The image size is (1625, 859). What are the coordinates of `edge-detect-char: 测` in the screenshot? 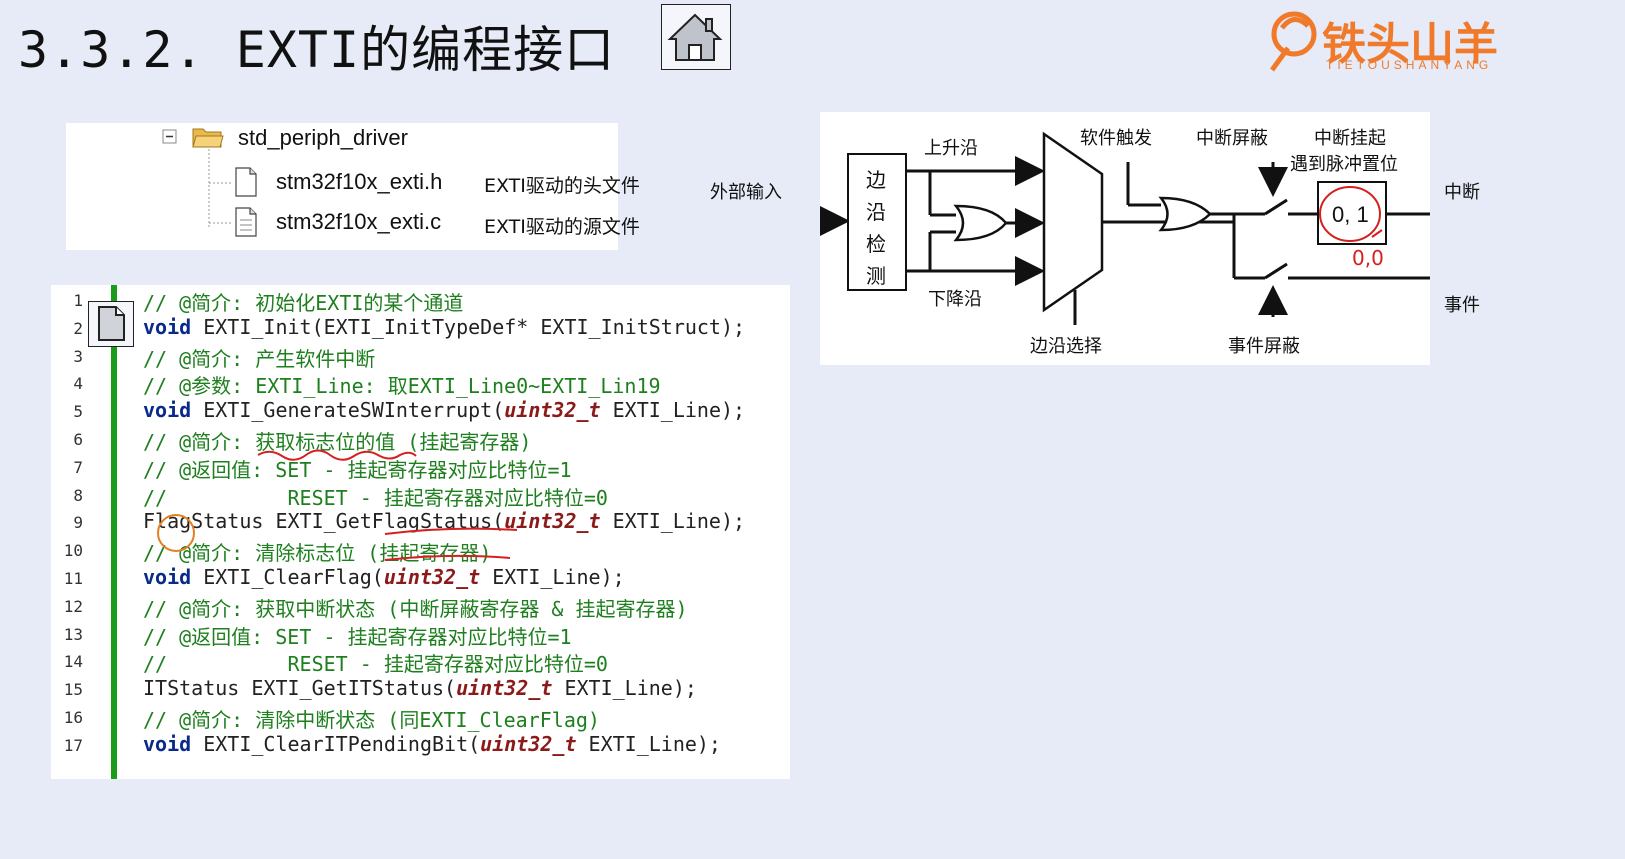 It's located at (876, 276).